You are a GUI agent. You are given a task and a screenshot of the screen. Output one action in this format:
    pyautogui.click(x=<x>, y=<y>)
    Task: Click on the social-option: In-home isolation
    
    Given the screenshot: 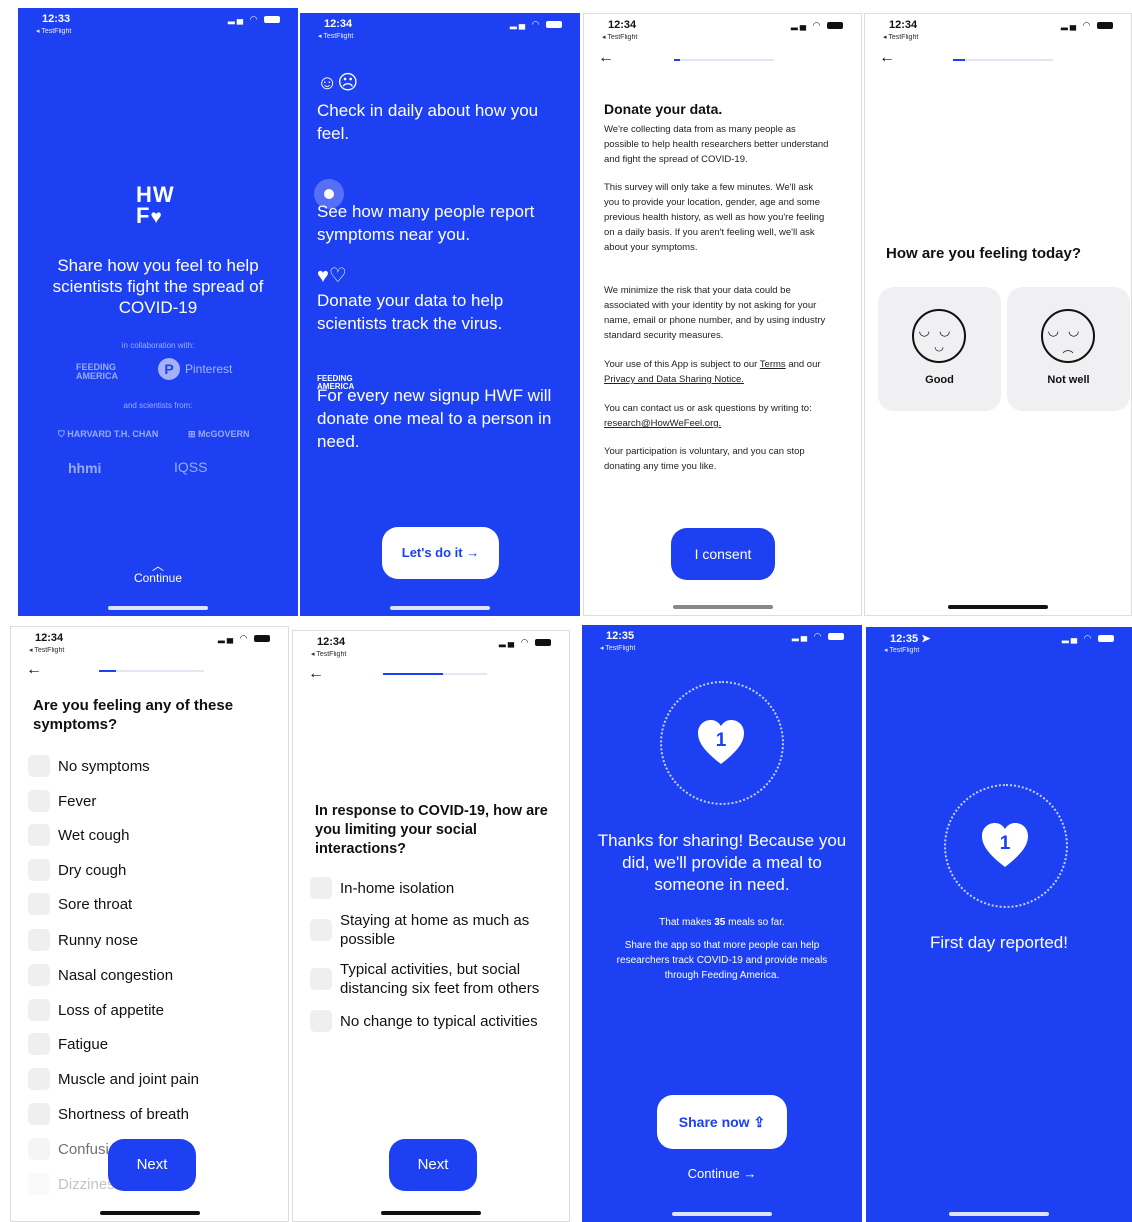 What is the action you would take?
    pyautogui.click(x=432, y=888)
    